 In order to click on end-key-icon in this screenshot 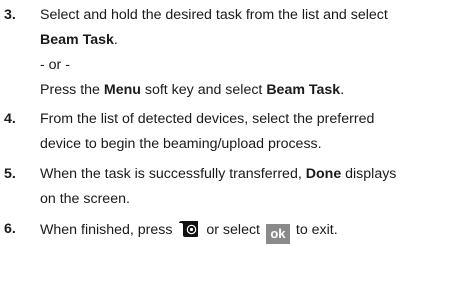, I will do `click(189, 229)`.